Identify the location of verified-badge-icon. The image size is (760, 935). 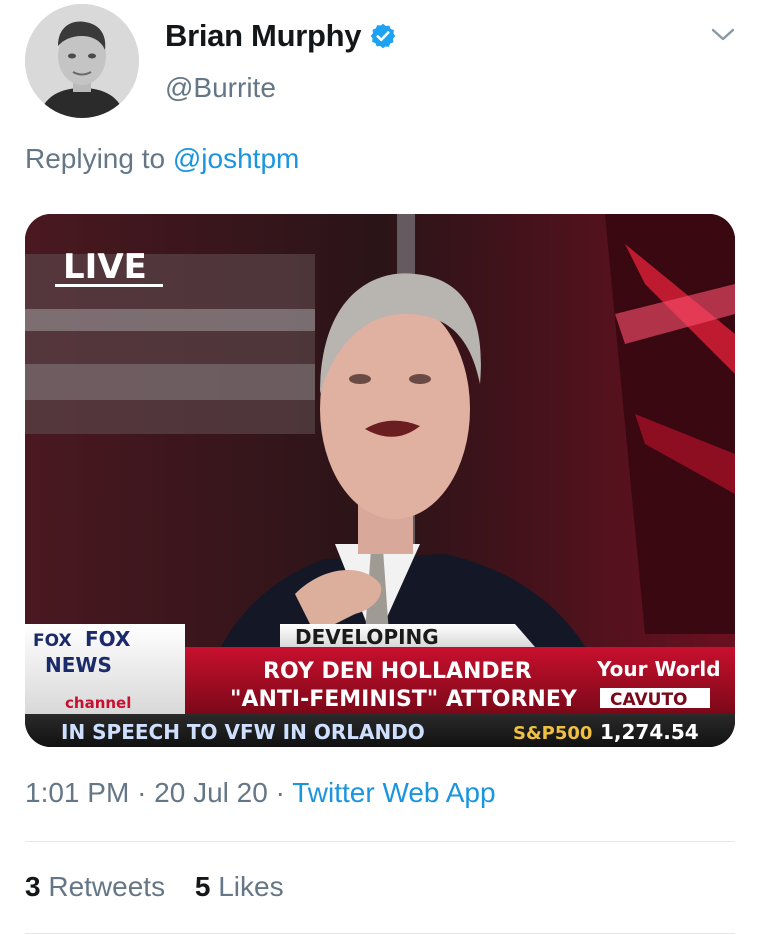
(383, 36).